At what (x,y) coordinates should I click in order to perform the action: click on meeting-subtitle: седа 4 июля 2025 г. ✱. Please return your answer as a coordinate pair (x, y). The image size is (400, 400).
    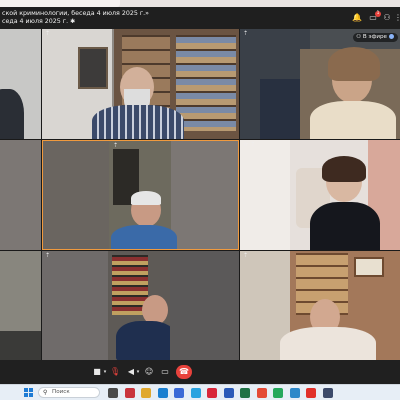
    Looking at the image, I should click on (38, 22).